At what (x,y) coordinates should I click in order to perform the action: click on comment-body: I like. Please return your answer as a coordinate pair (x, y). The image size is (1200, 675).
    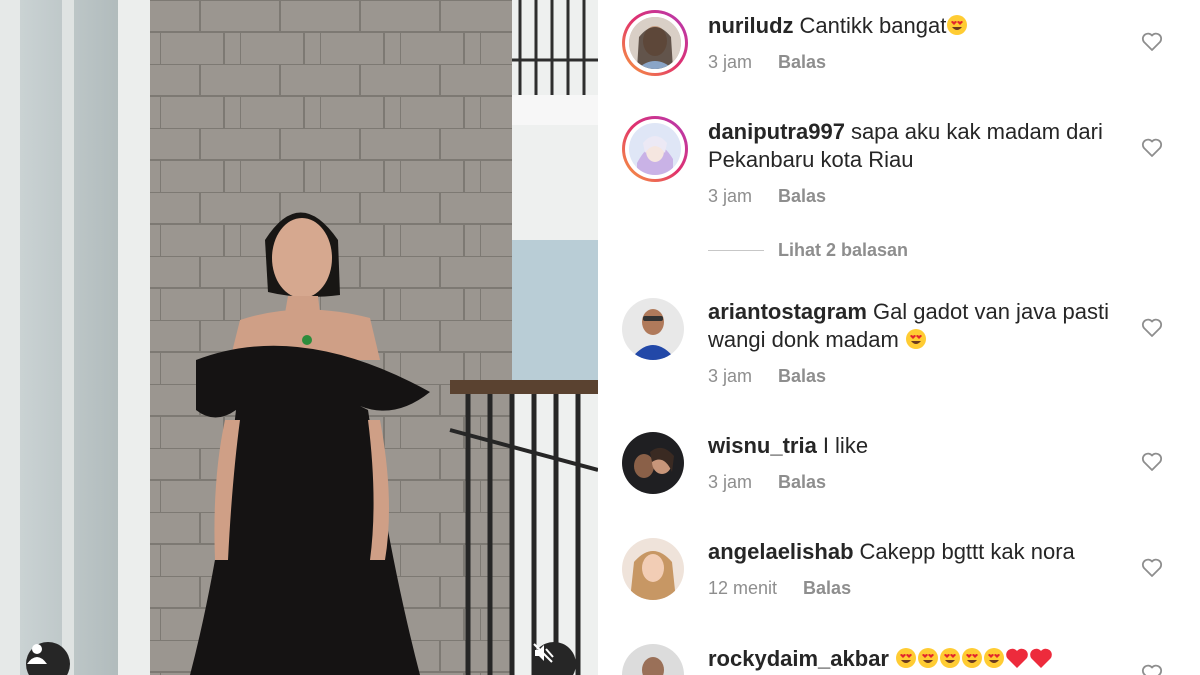
    Looking at the image, I should click on (845, 445).